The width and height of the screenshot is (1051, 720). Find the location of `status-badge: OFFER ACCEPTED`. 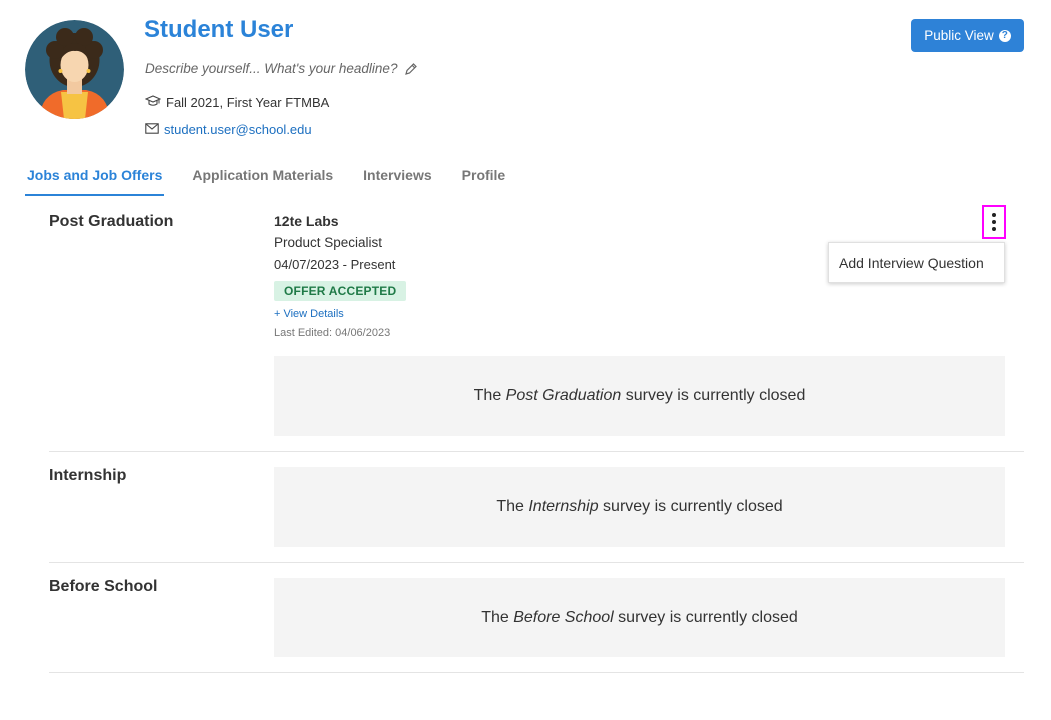

status-badge: OFFER ACCEPTED is located at coordinates (340, 291).